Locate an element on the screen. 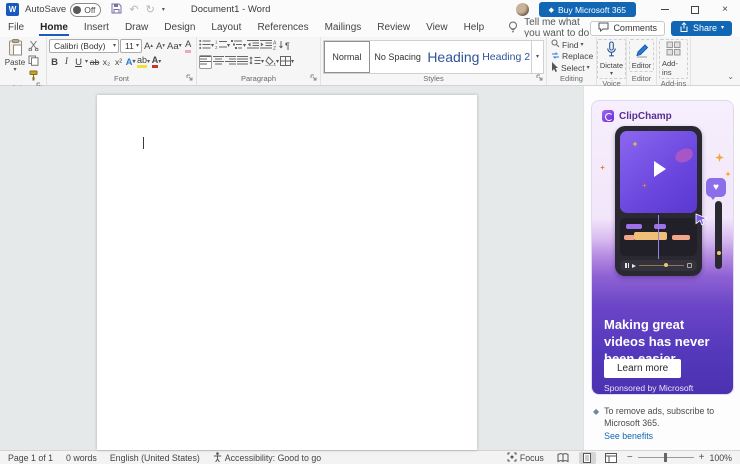 Image resolution: width=740 pixels, height=464 pixels. tab-draw: Draw is located at coordinates (136, 28).